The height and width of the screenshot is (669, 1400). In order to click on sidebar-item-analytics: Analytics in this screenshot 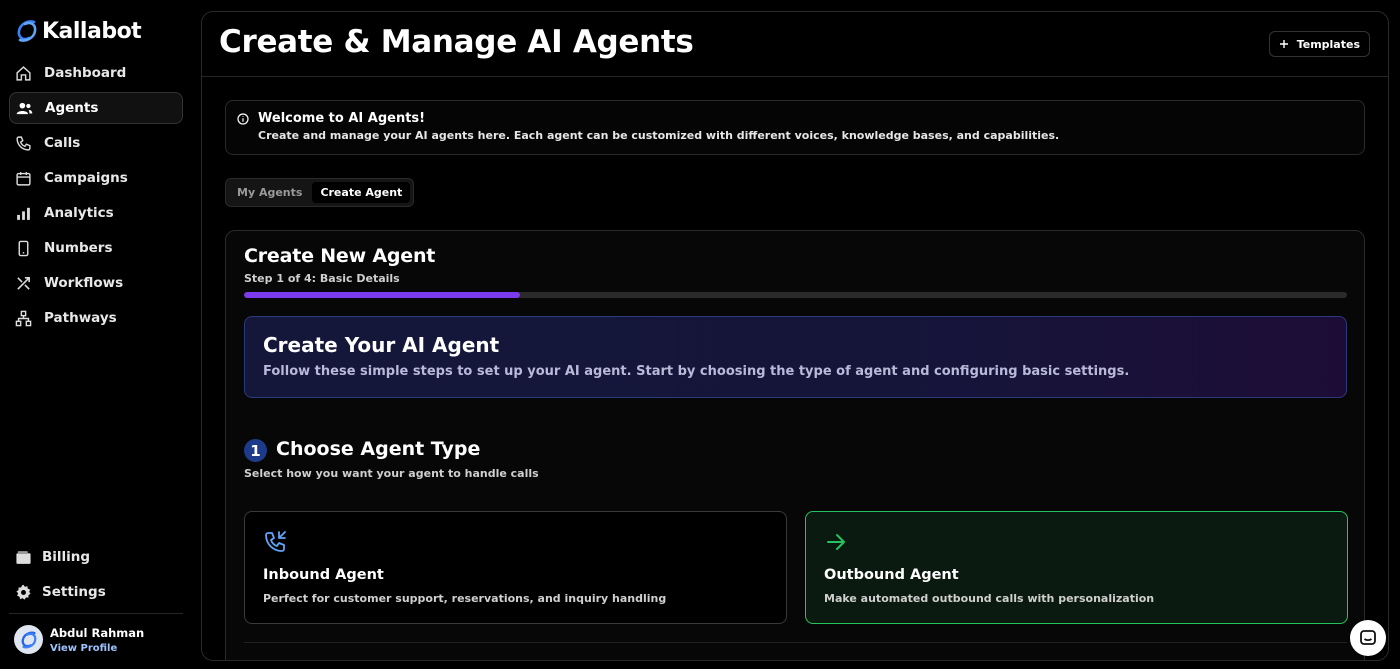, I will do `click(96, 213)`.